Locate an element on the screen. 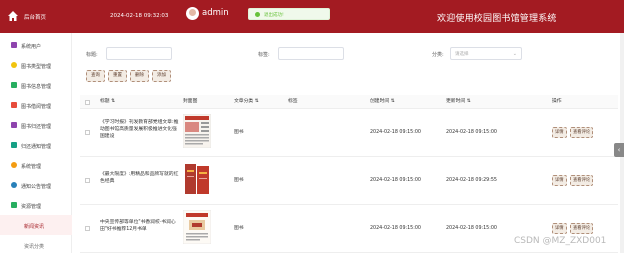 This screenshot has width=624, height=253. home-icon is located at coordinates (13, 16).